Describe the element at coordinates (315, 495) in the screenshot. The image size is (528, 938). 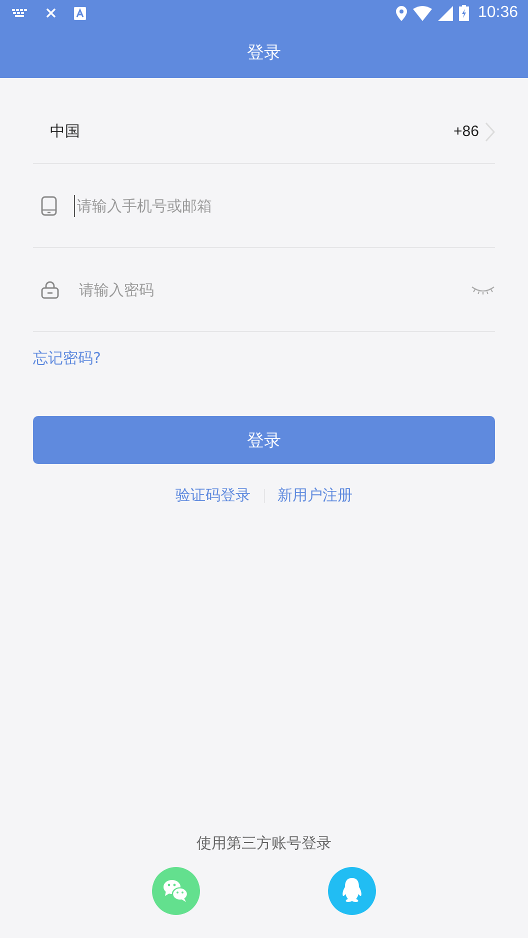
I see `text-link: 新用户注册` at that location.